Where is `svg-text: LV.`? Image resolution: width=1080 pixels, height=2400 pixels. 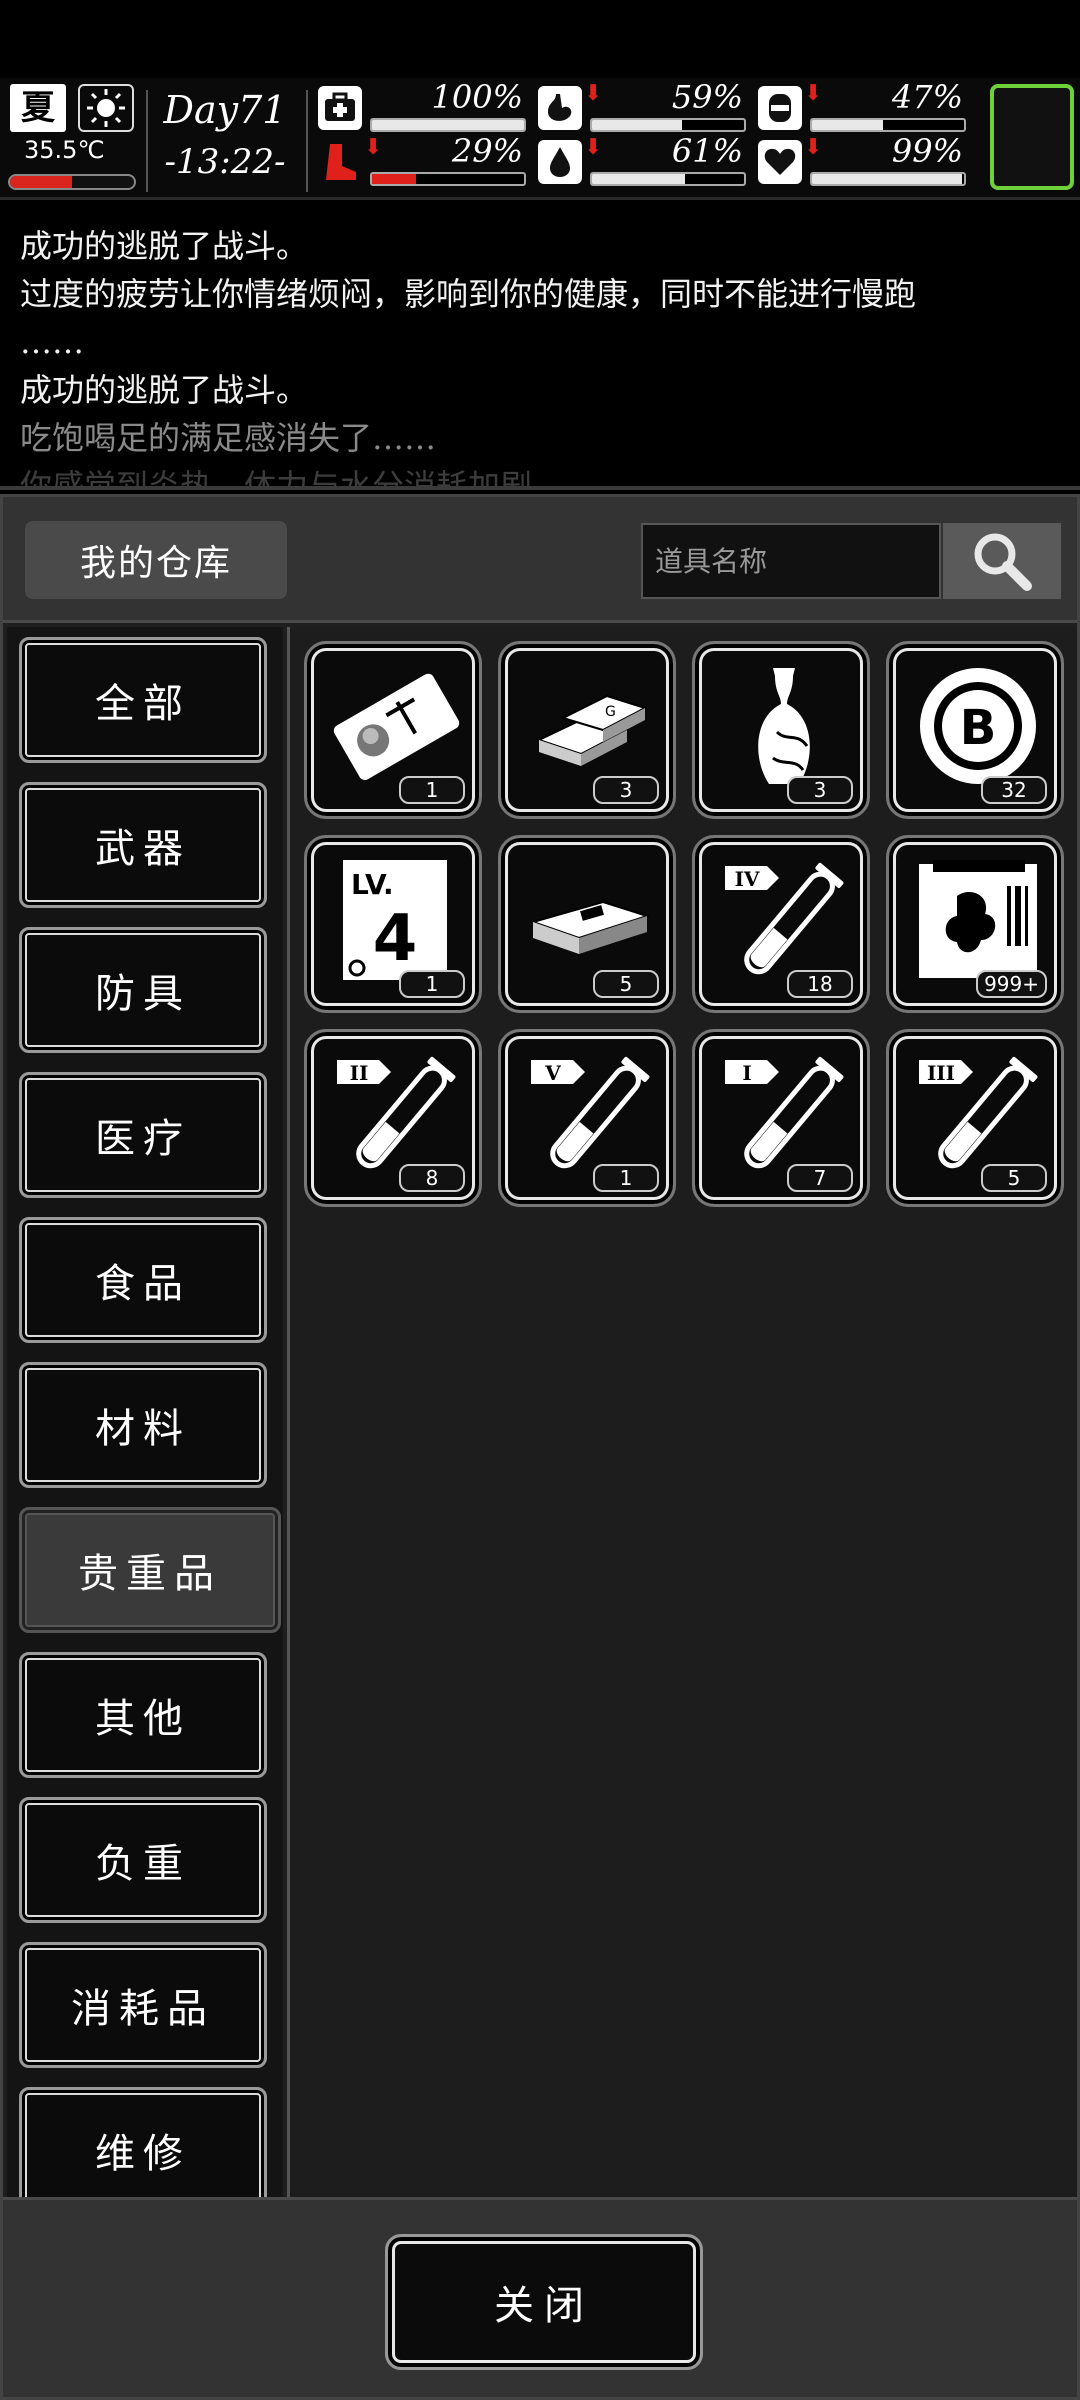
svg-text: LV. is located at coordinates (372, 884).